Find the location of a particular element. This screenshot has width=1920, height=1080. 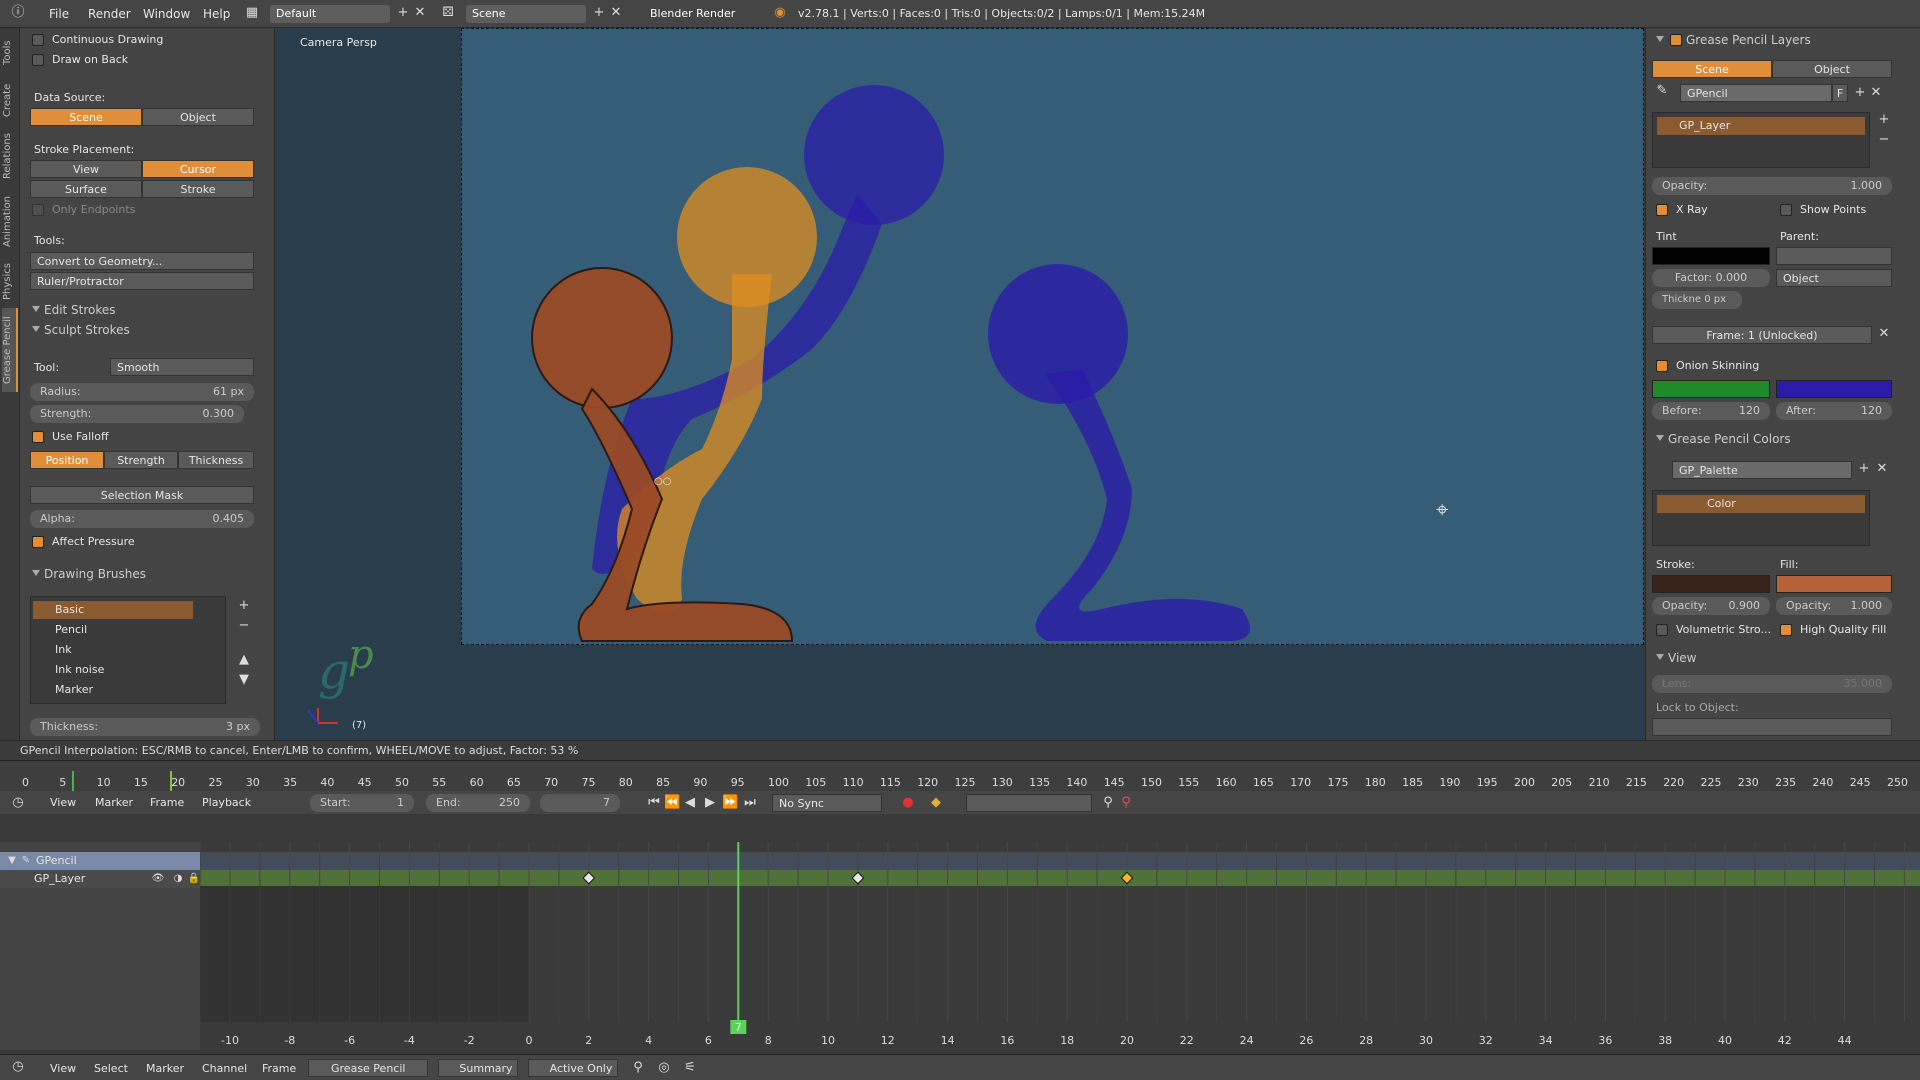

tab-relations: Relations is located at coordinates (10, 156).